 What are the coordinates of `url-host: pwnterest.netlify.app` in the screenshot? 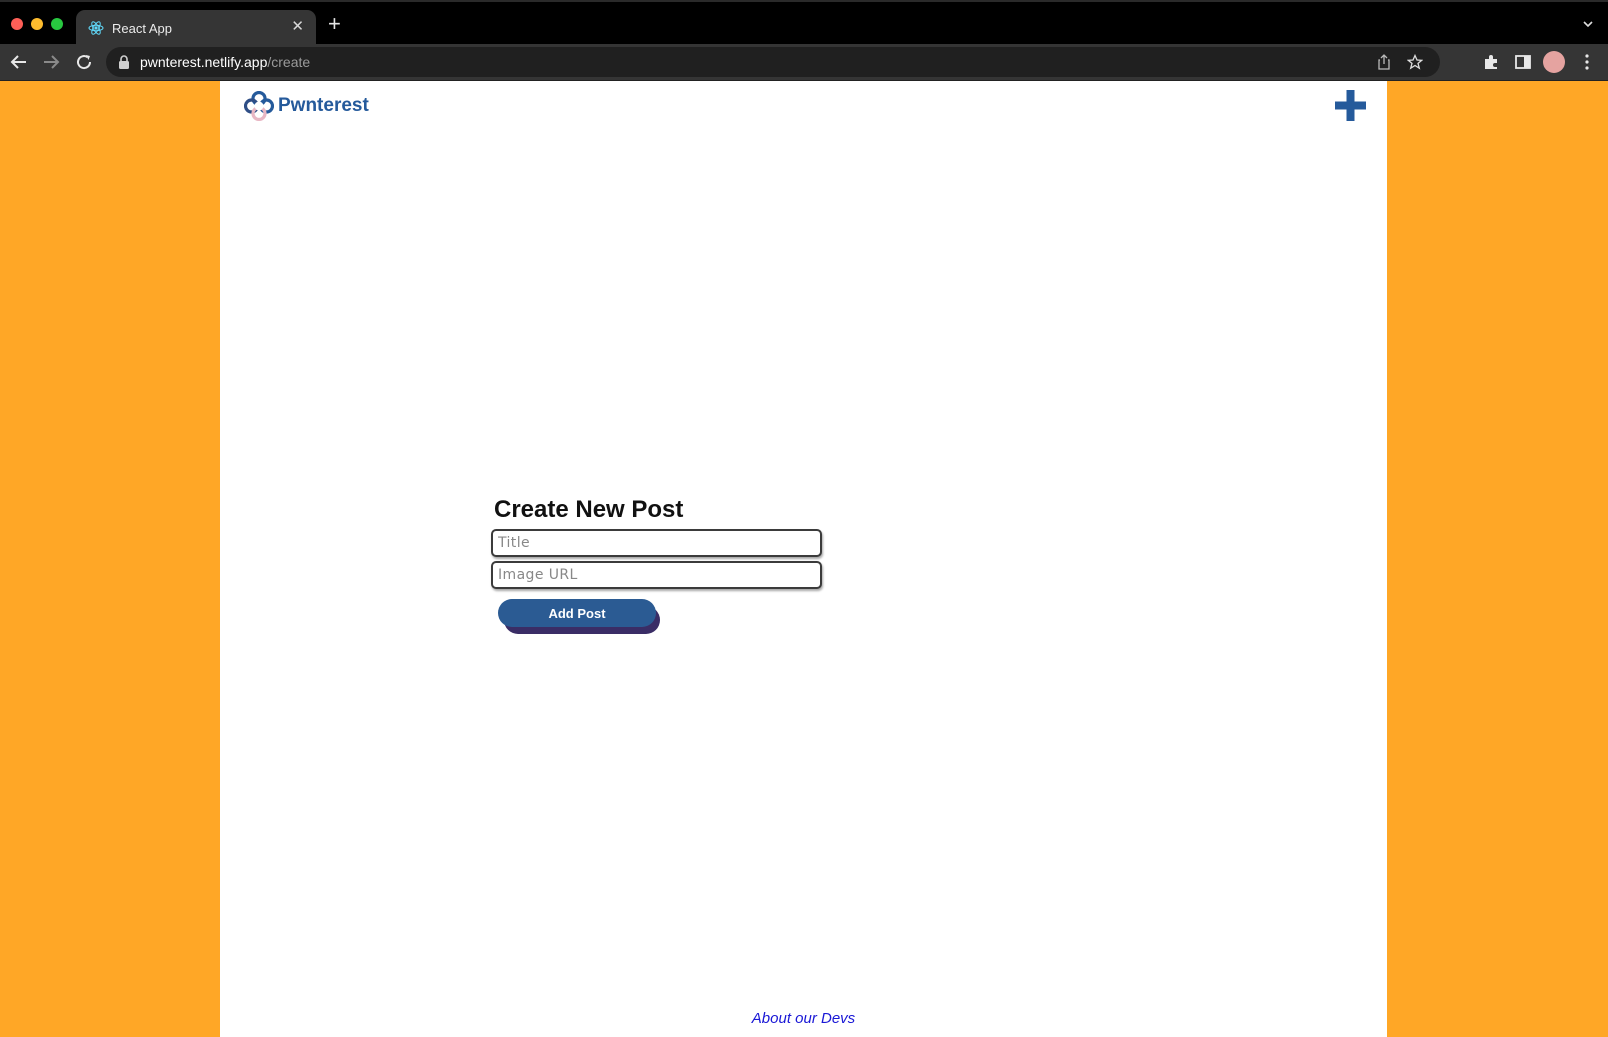 It's located at (204, 62).